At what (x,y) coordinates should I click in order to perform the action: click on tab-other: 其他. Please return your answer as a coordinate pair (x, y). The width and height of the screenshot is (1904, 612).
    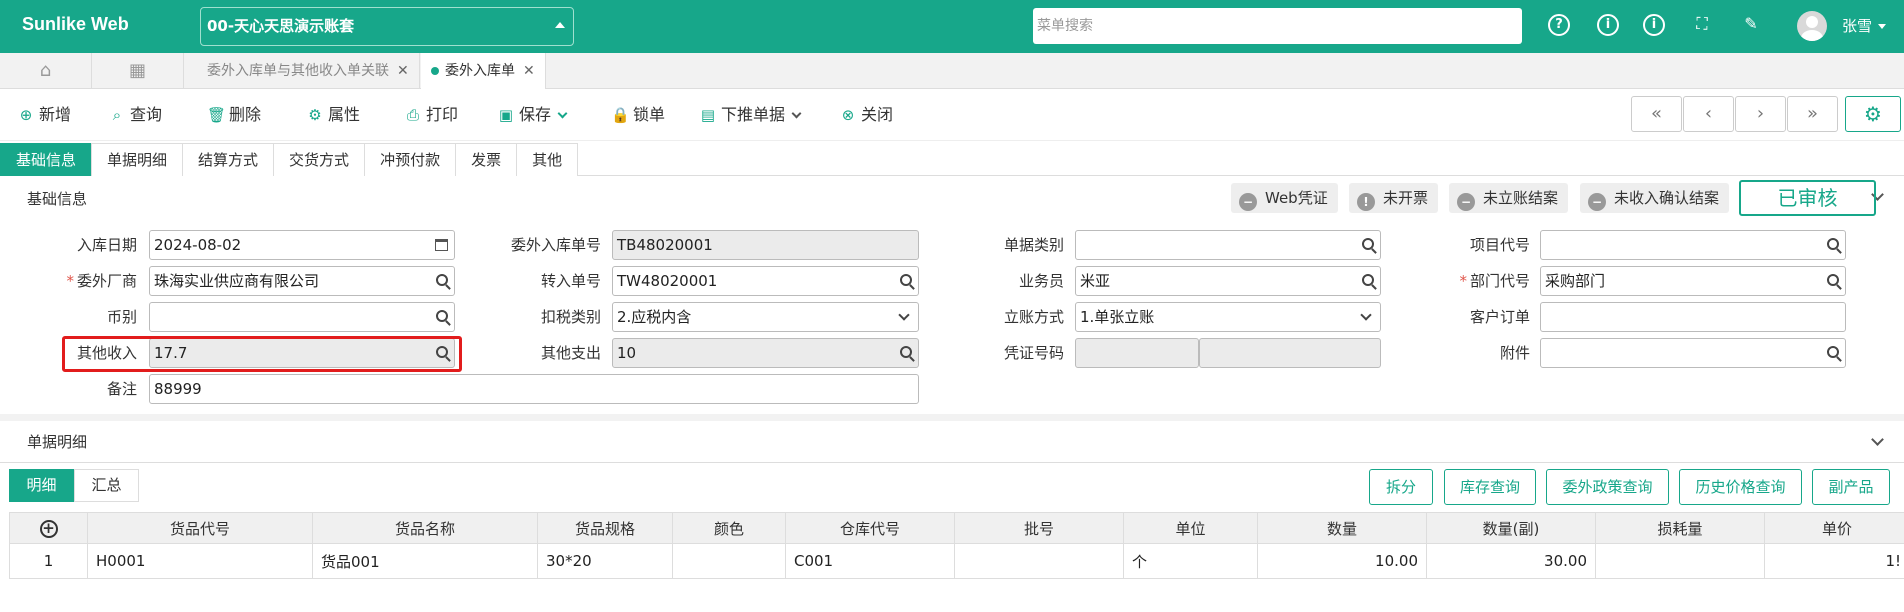
    Looking at the image, I should click on (547, 159).